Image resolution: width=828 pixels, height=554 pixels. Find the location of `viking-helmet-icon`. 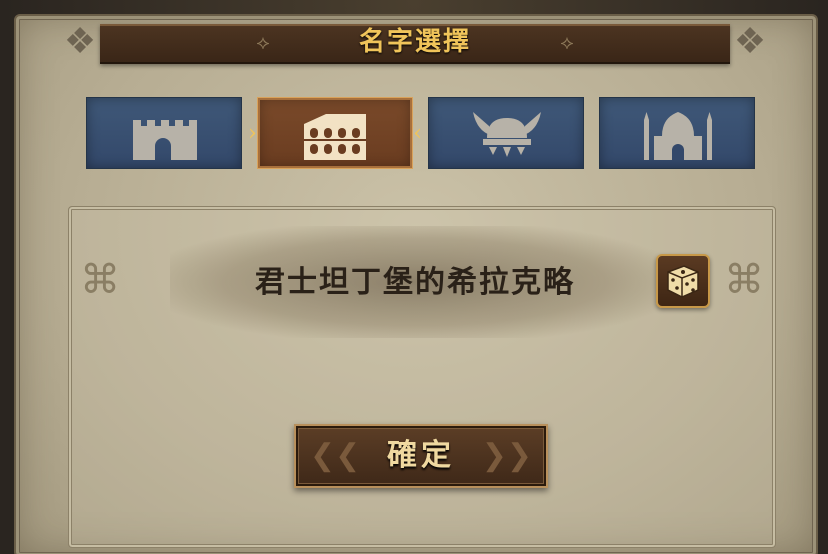

viking-helmet-icon is located at coordinates (507, 134).